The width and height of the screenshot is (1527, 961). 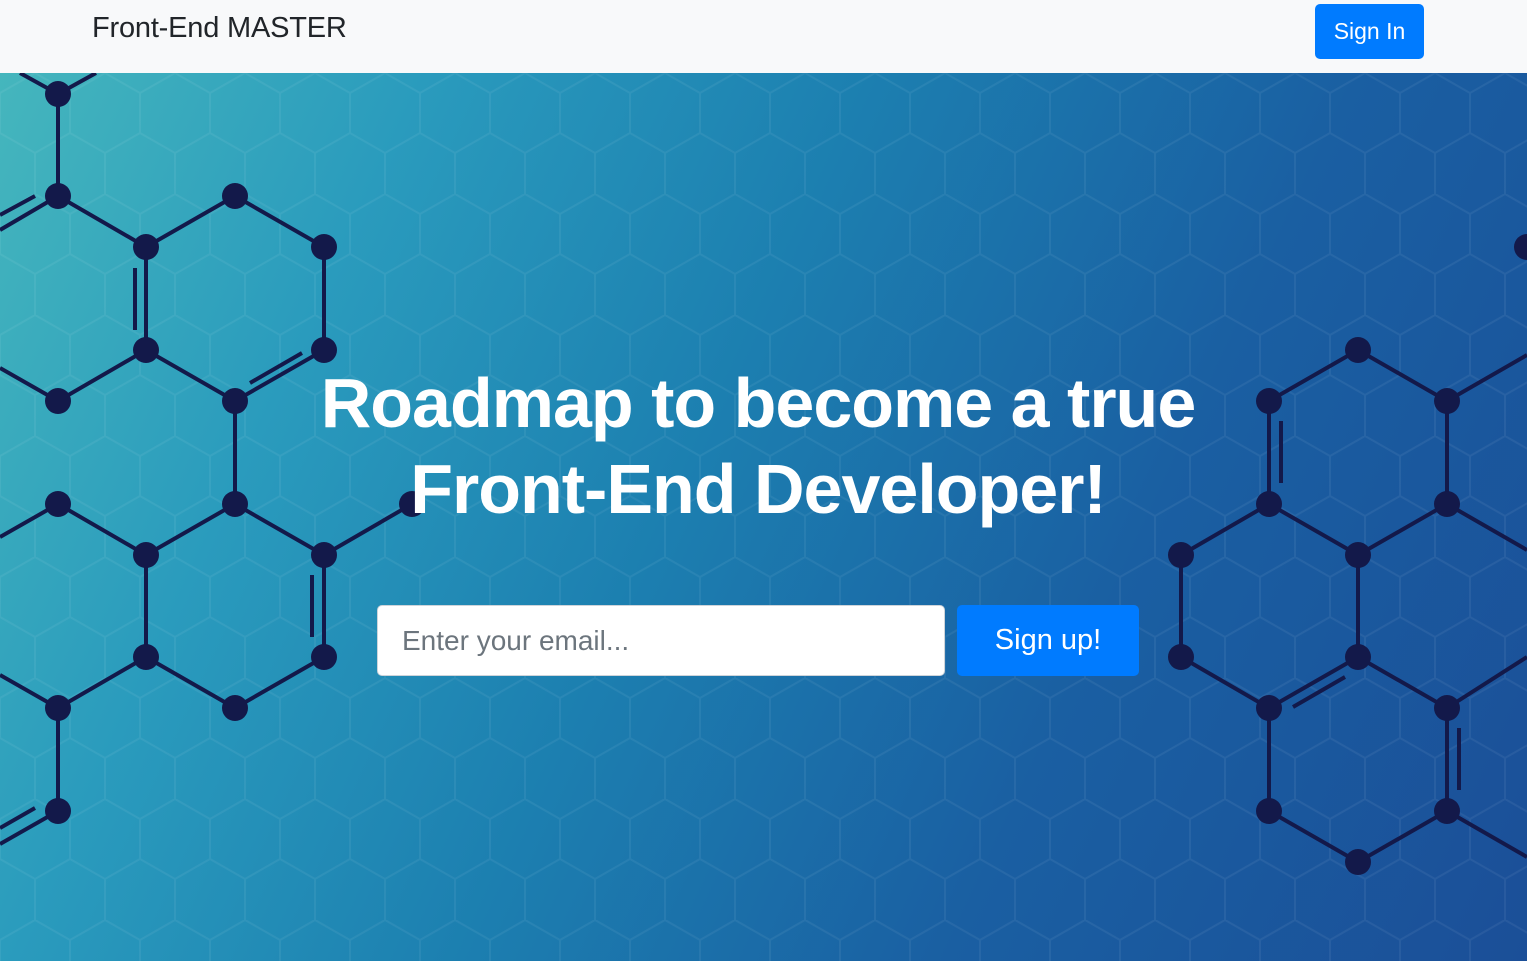 What do you see at coordinates (219, 28) in the screenshot?
I see `brand-logo-text: Front-End MASTER` at bounding box center [219, 28].